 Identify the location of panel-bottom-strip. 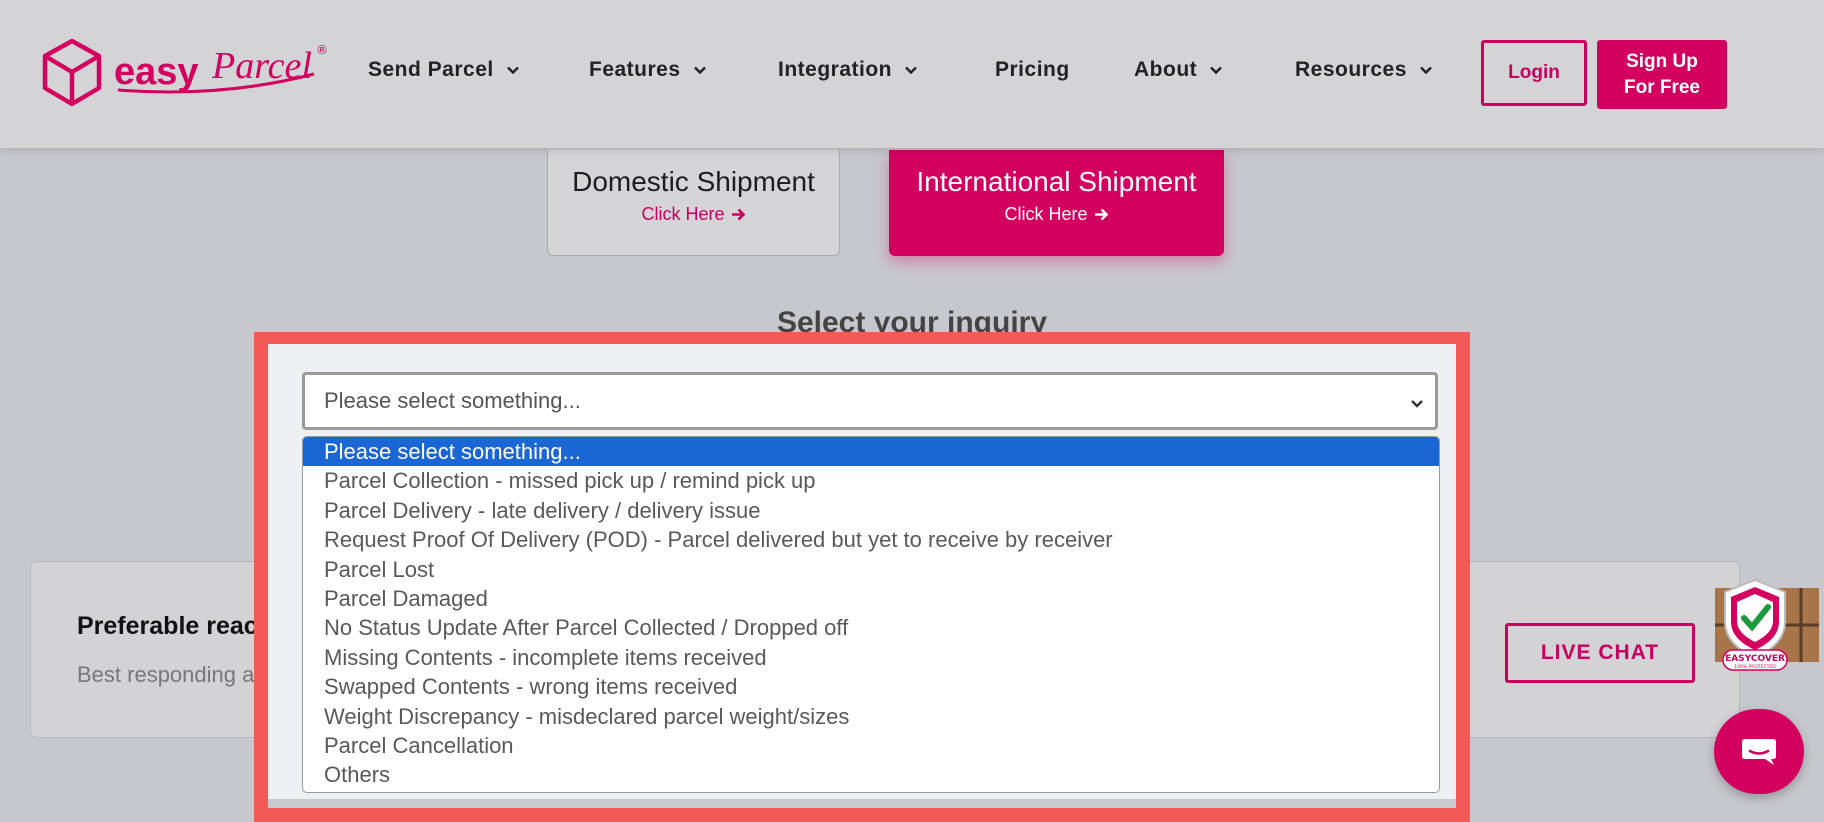
(862, 803).